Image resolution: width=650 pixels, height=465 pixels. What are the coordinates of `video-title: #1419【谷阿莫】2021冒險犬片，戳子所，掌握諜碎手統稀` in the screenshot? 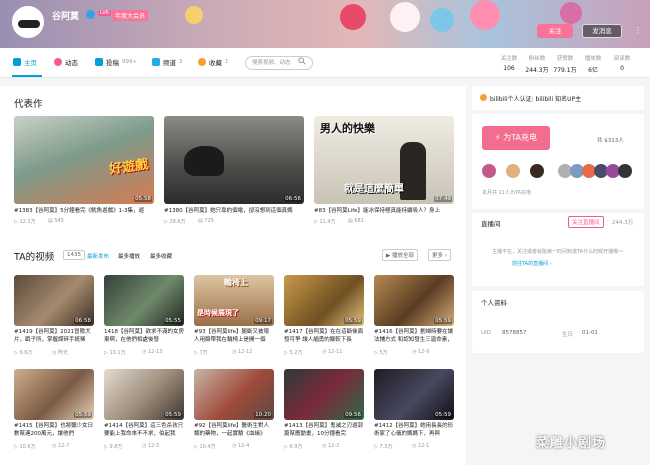 It's located at (54, 336).